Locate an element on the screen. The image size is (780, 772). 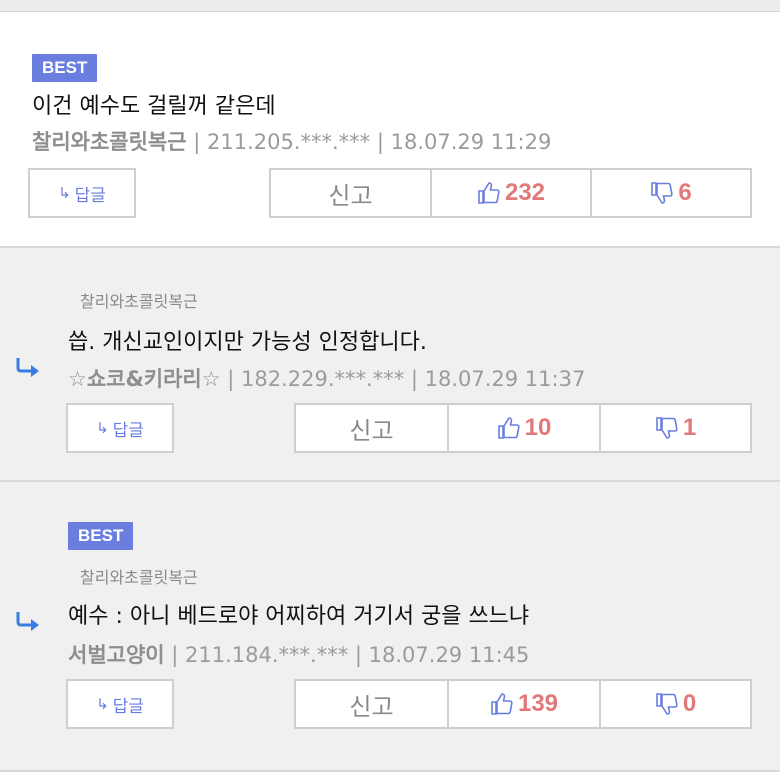
comment-actions: 신고 10 1 is located at coordinates (523, 428).